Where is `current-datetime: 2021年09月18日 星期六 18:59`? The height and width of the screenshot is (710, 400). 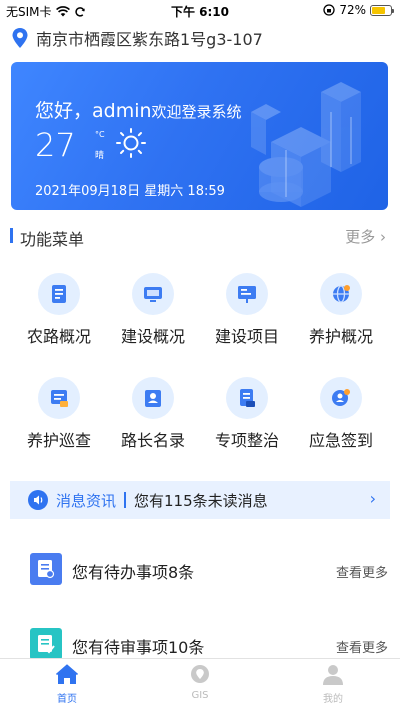 current-datetime: 2021年09月18日 星期六 18:59 is located at coordinates (130, 191).